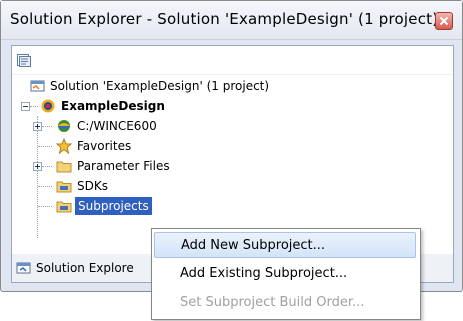 This screenshot has height=321, width=463. What do you see at coordinates (85, 268) in the screenshot?
I see `tab-label: Solution Explore` at bounding box center [85, 268].